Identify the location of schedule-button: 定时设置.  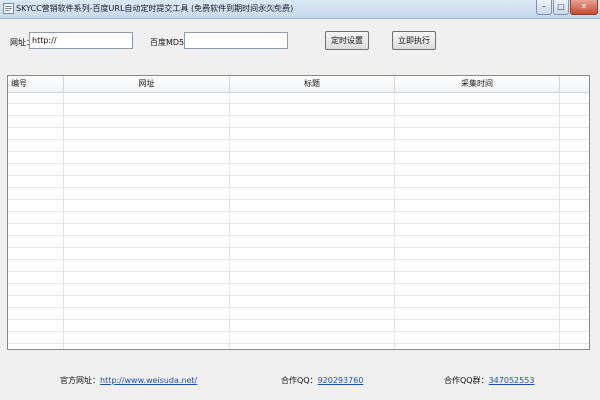
(347, 40).